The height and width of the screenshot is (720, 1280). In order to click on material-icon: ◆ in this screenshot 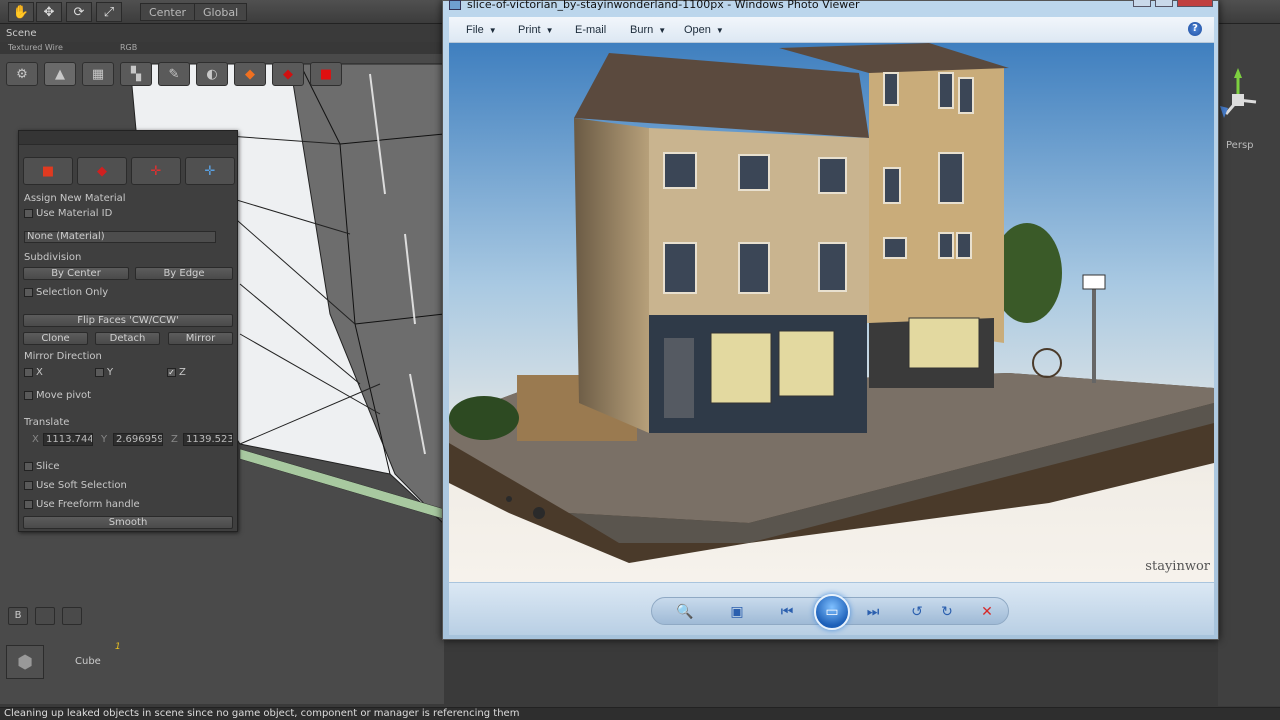, I will do `click(250, 74)`.